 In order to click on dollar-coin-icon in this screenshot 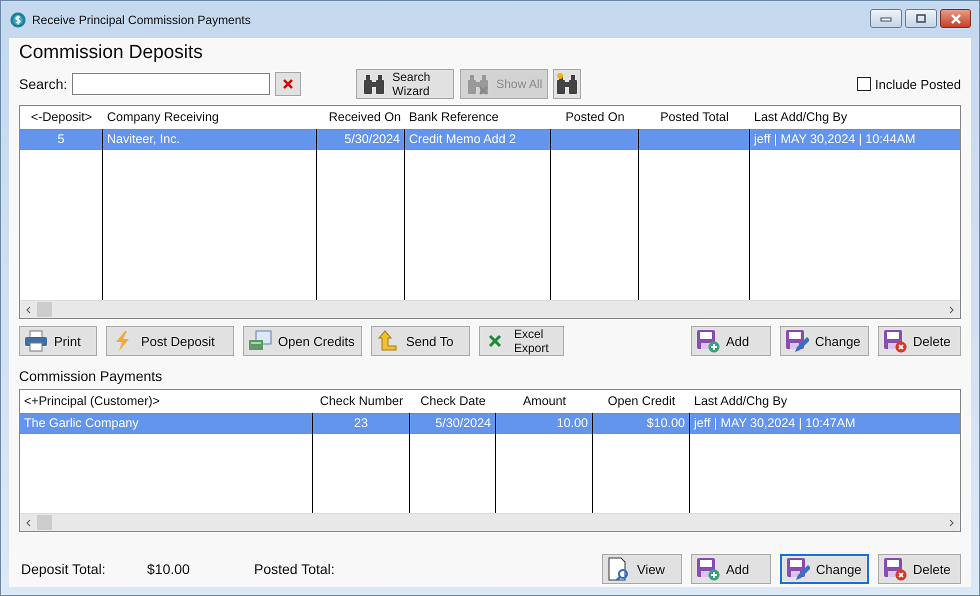, I will do `click(18, 20)`.